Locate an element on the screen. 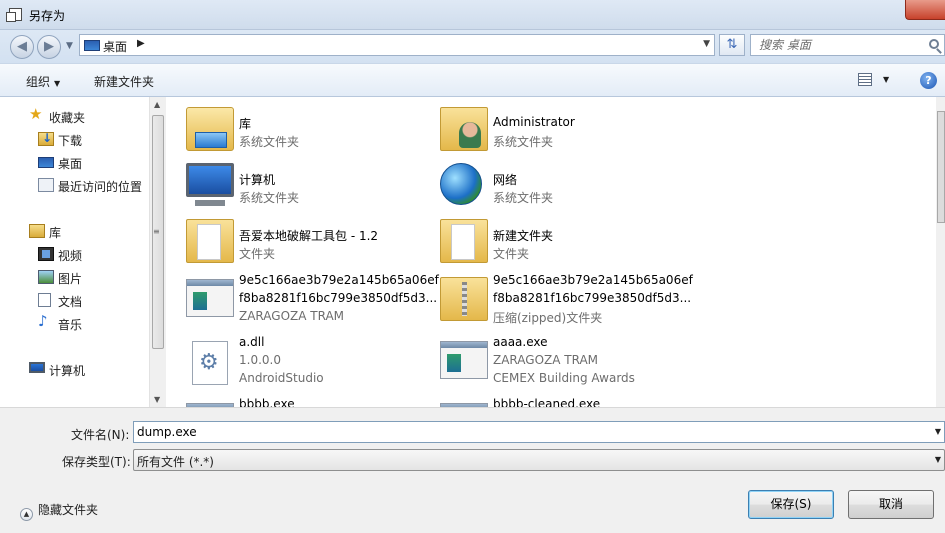 The height and width of the screenshot is (533, 945). file-name: bbbb-cleaned.exe is located at coordinates (547, 402).